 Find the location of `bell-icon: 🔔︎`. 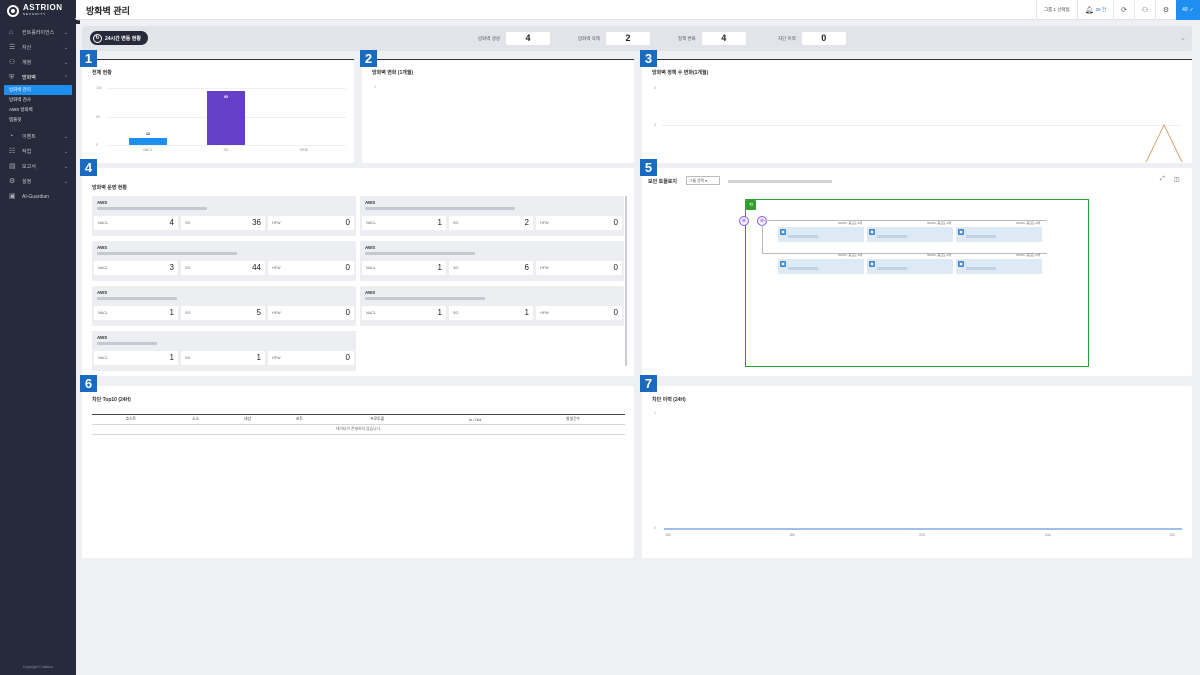

bell-icon: 🔔︎ is located at coordinates (1089, 10).